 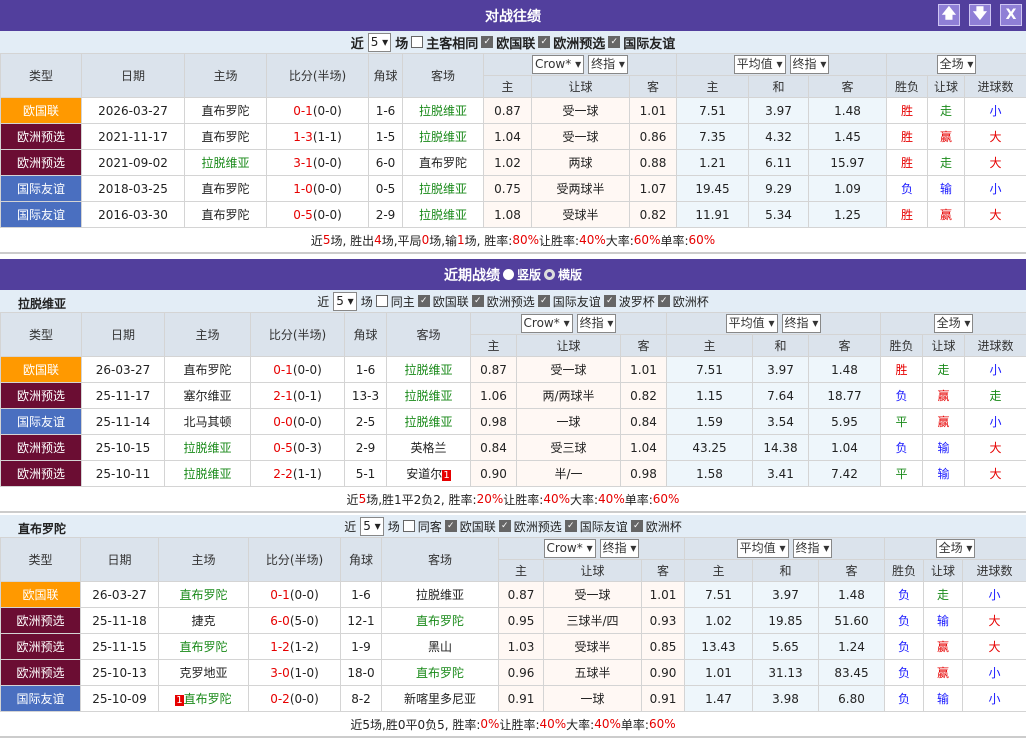 What do you see at coordinates (440, 699) in the screenshot?
I see `away-team: 新喀里多尼亚` at bounding box center [440, 699].